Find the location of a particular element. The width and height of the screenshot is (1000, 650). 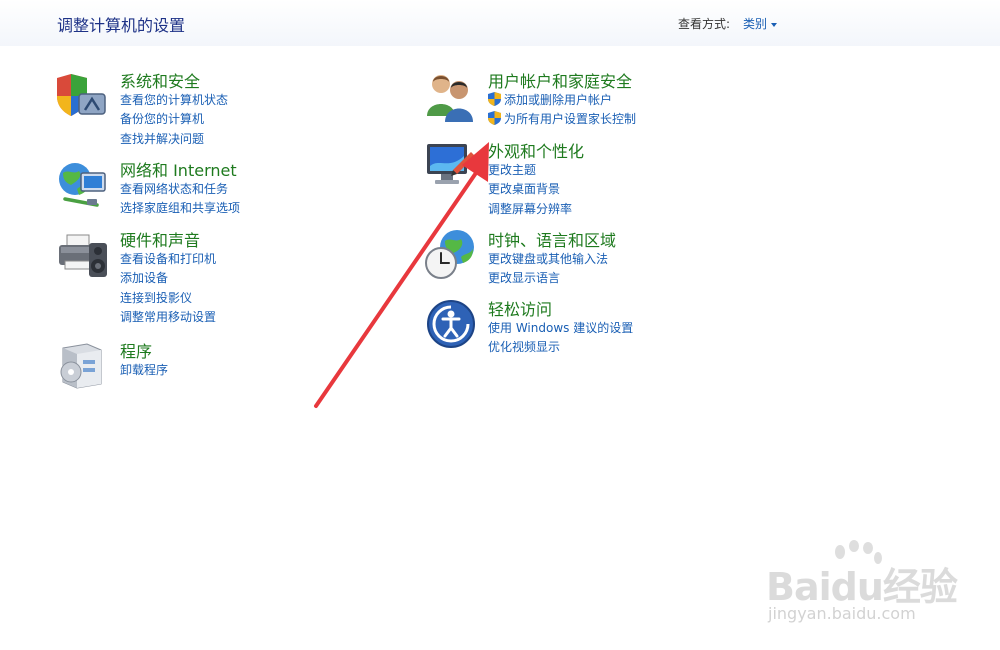

link-change-theme: 更改主题 is located at coordinates (530, 170).